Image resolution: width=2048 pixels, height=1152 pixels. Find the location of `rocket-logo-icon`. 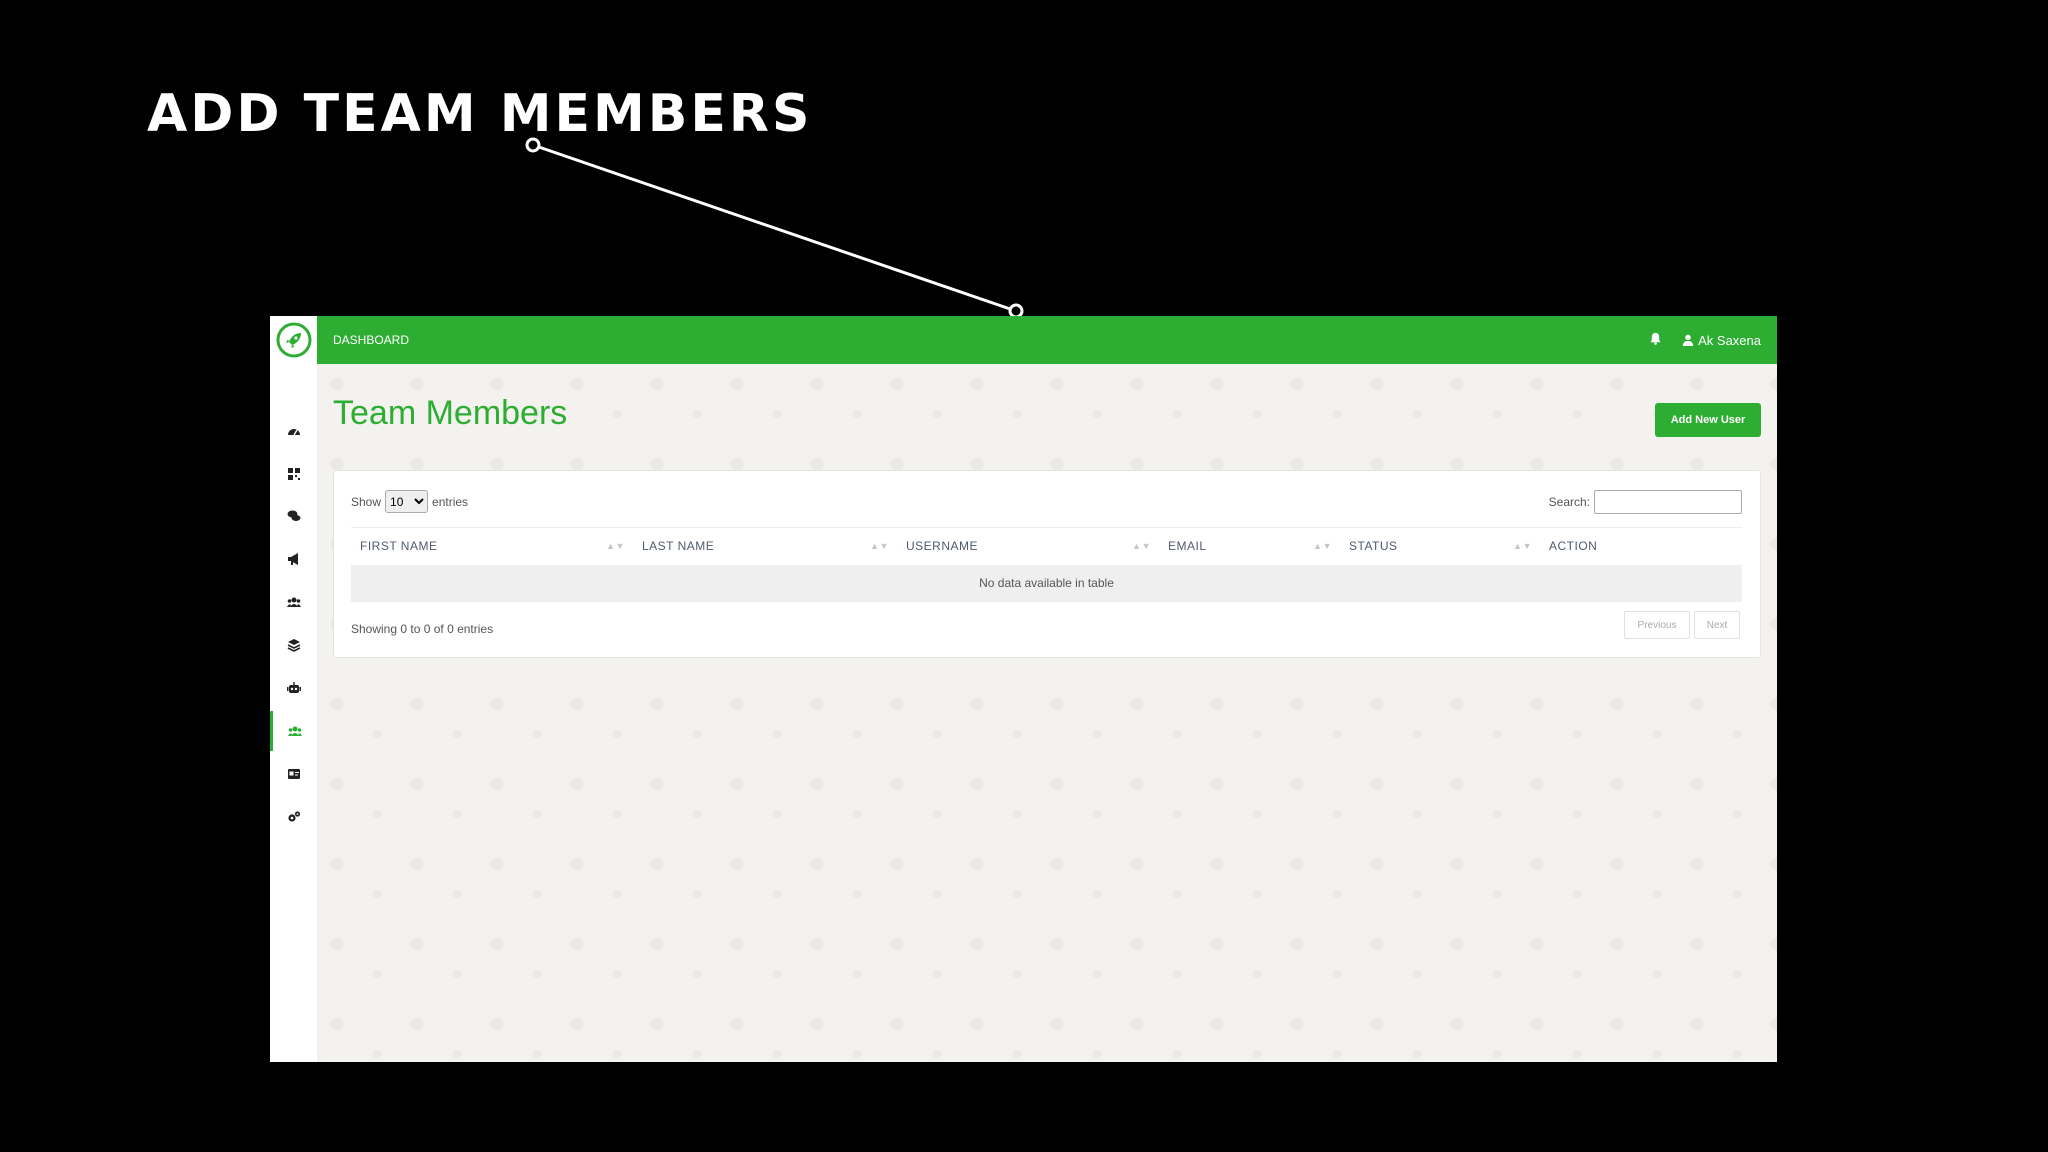

rocket-logo-icon is located at coordinates (293, 340).